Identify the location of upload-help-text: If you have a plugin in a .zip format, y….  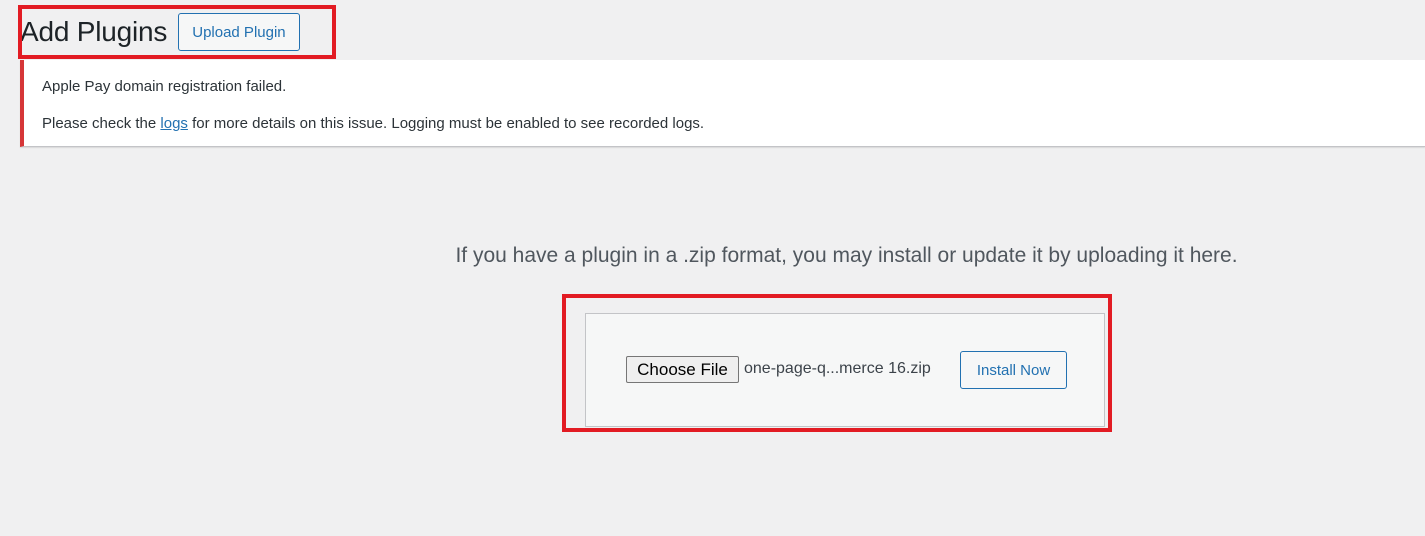
(846, 255).